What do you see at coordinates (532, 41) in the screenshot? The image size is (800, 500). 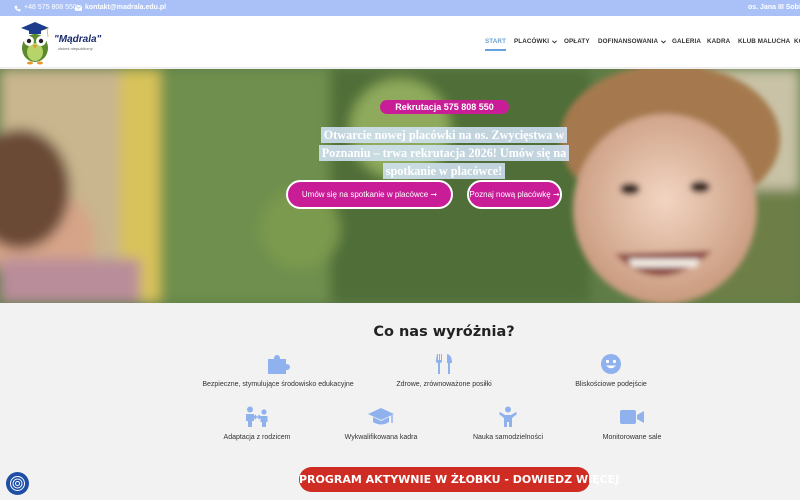 I see `nav-label: PLACÓWKI` at bounding box center [532, 41].